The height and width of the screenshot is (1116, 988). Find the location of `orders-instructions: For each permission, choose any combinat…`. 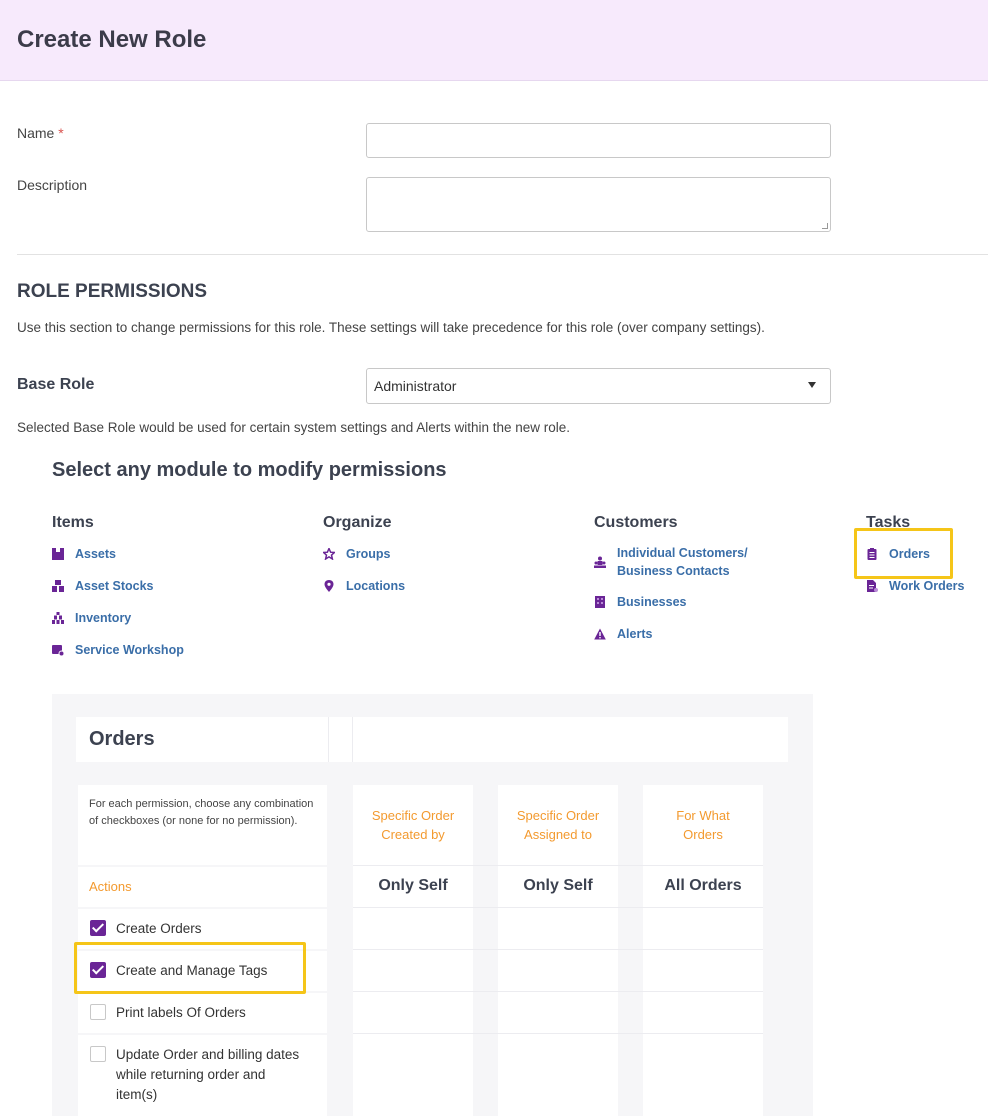

orders-instructions: For each permission, choose any combinat… is located at coordinates (201, 812).